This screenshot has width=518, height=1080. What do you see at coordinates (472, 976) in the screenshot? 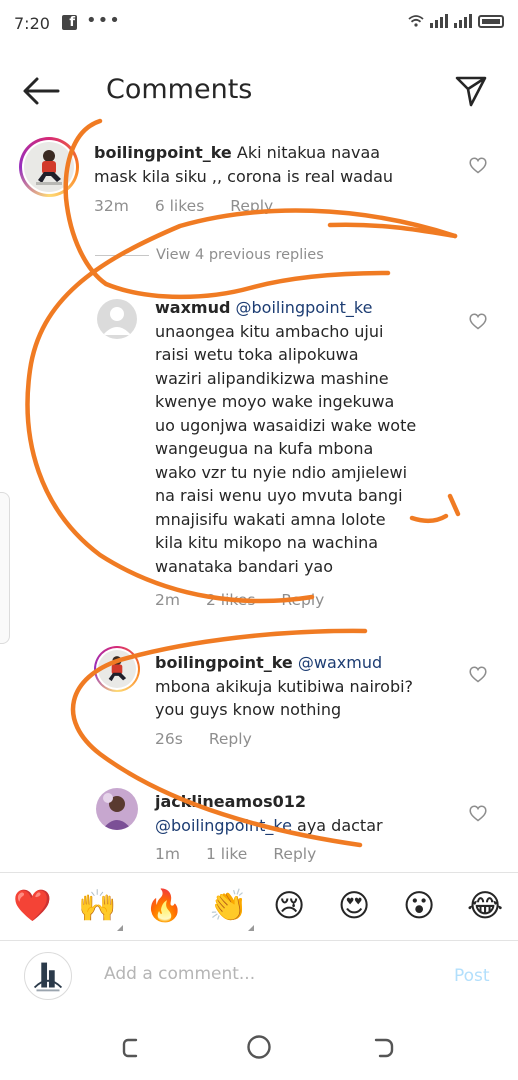
I see `post-button: Post` at bounding box center [472, 976].